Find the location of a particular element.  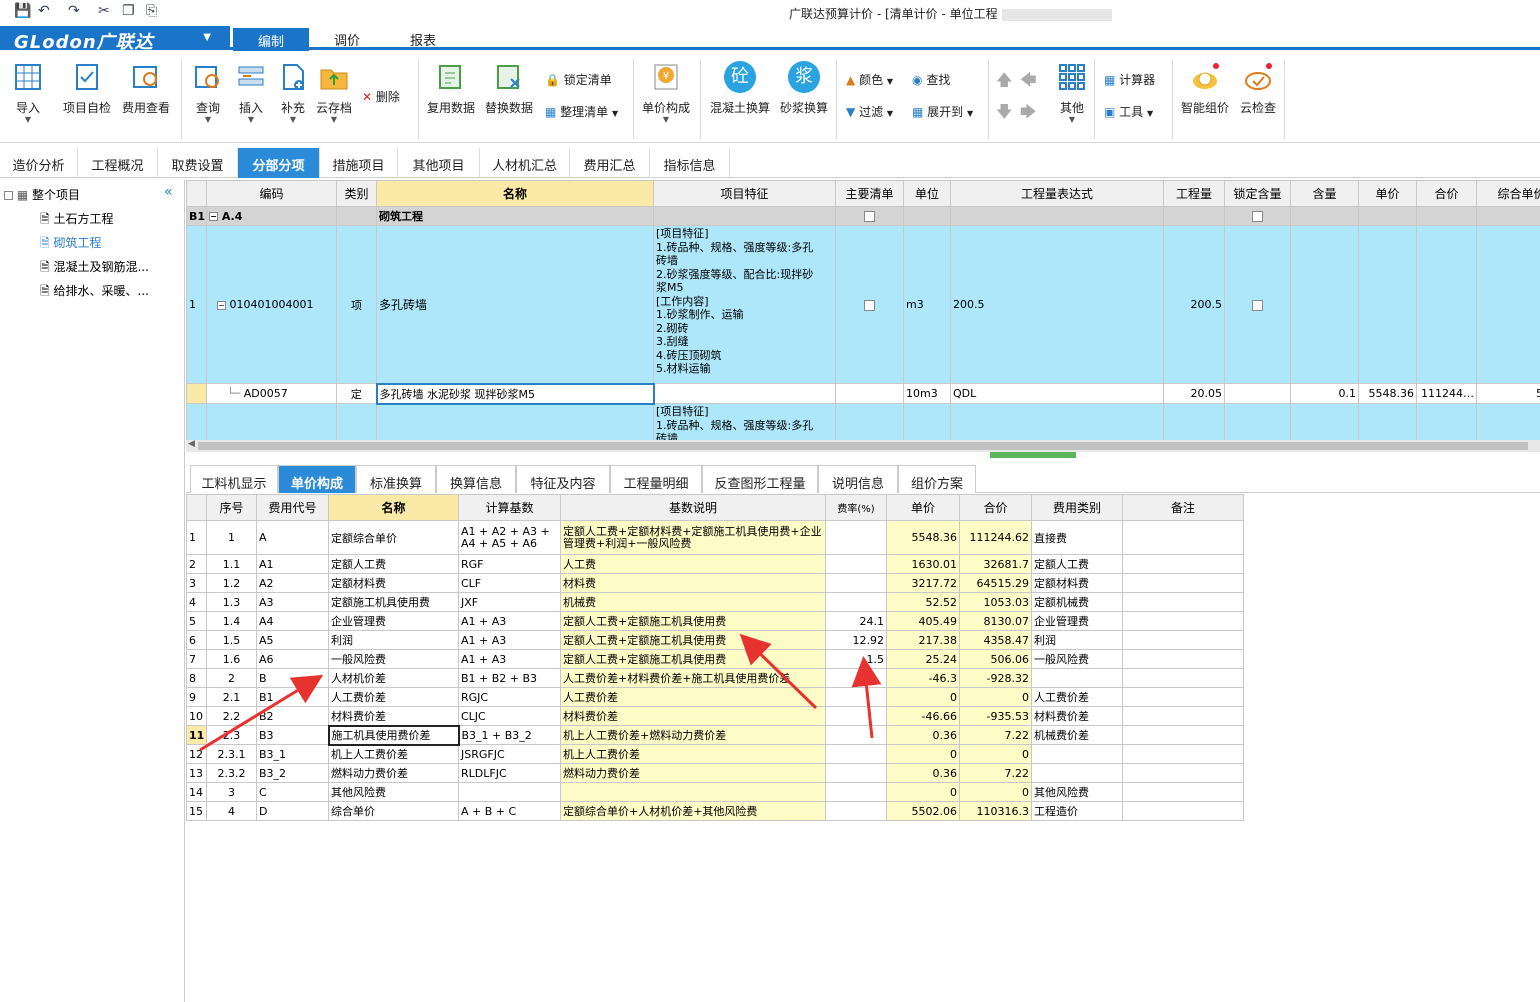

price-cell: 5548.36 is located at coordinates (1387, 393).